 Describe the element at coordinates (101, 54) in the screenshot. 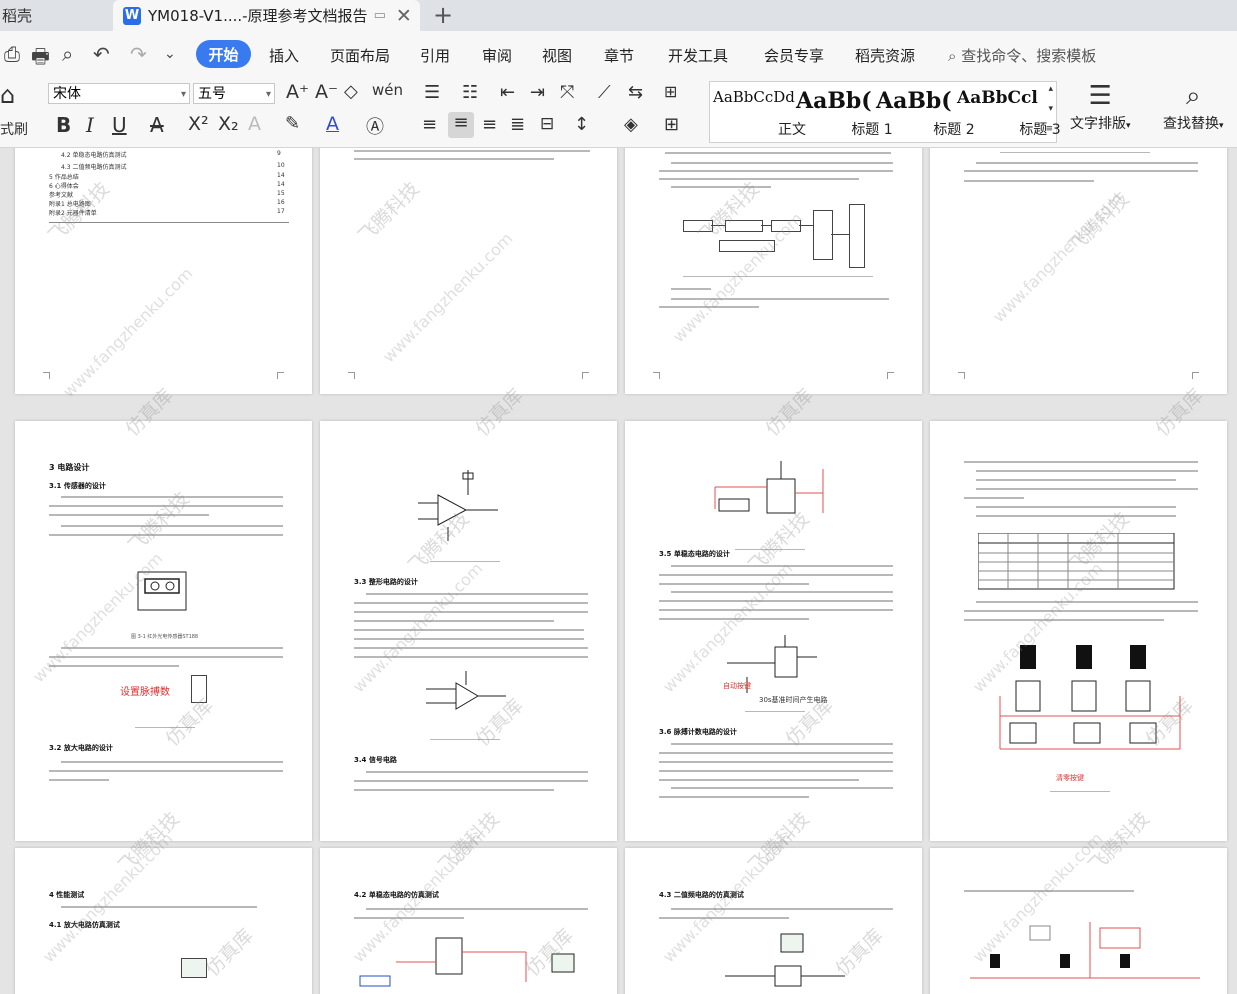

I see `undo-icon: ↶` at that location.